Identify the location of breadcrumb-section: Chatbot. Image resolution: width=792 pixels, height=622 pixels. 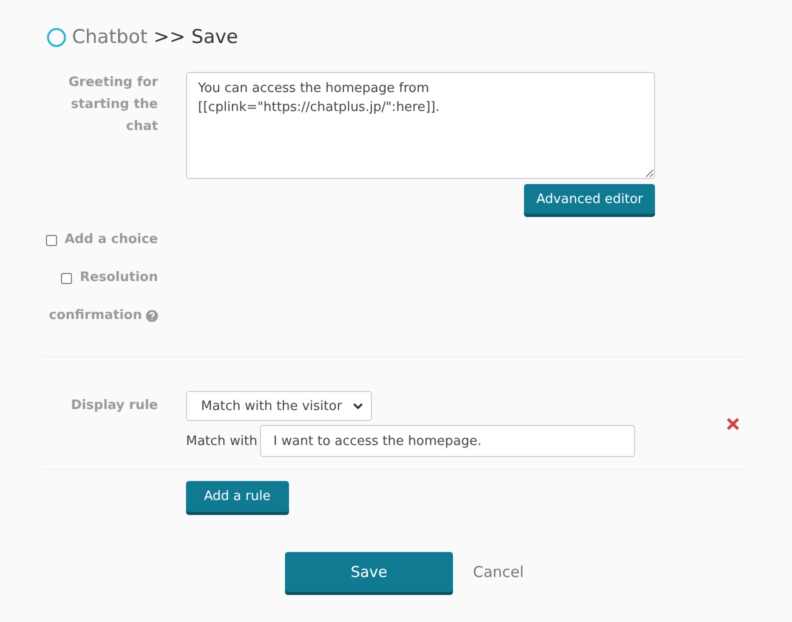
(110, 37).